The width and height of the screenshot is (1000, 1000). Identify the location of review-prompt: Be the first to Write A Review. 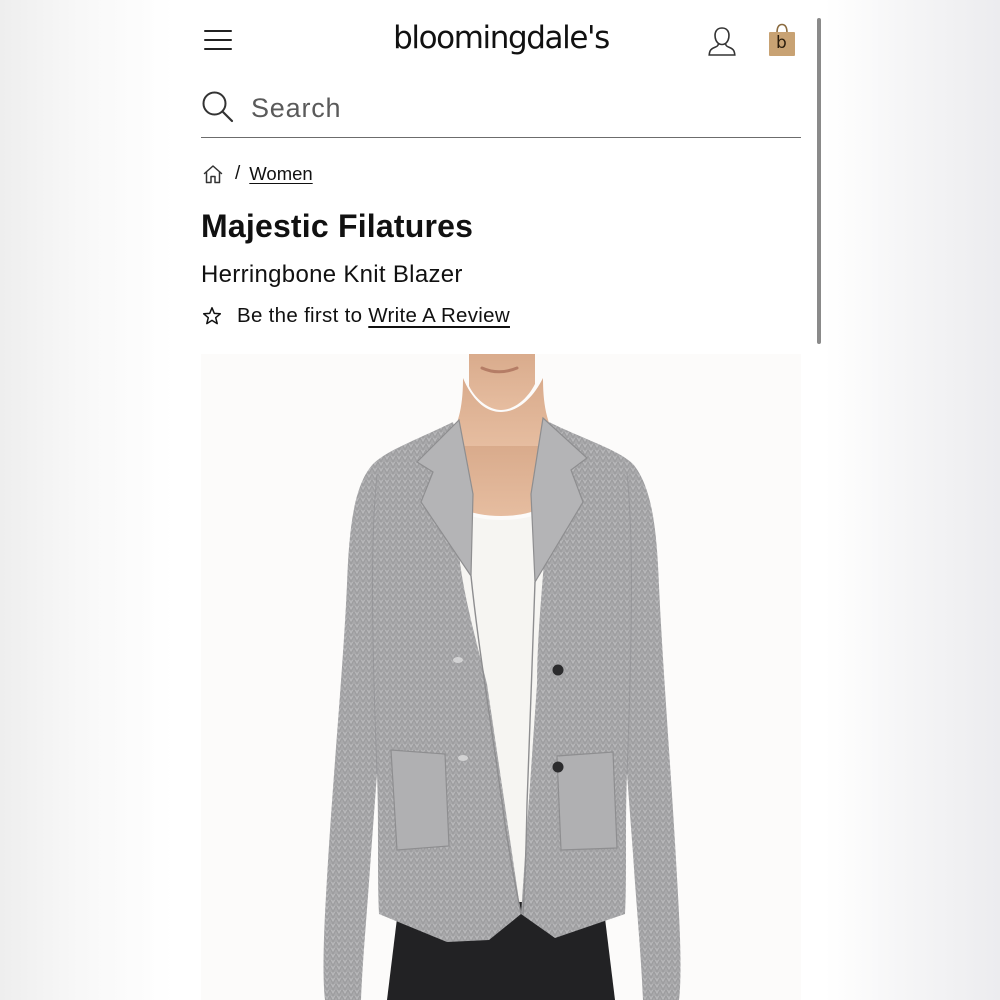
(356, 316).